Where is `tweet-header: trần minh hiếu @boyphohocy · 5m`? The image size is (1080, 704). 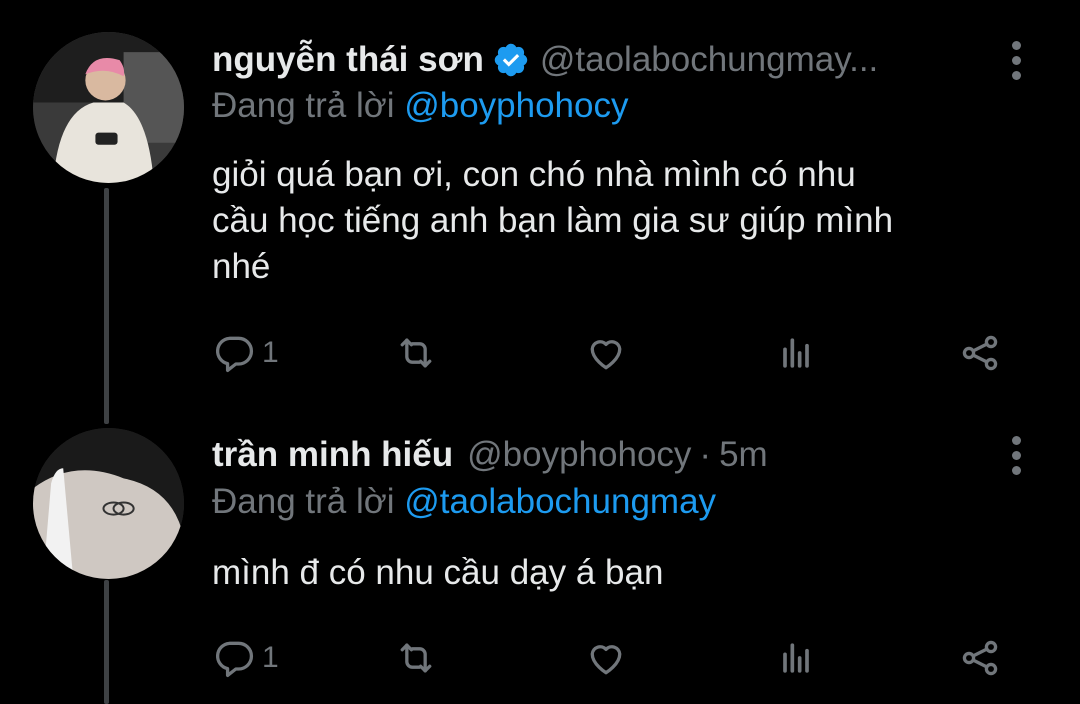 tweet-header: trần minh hiếu @boyphohocy · 5m is located at coordinates (490, 455).